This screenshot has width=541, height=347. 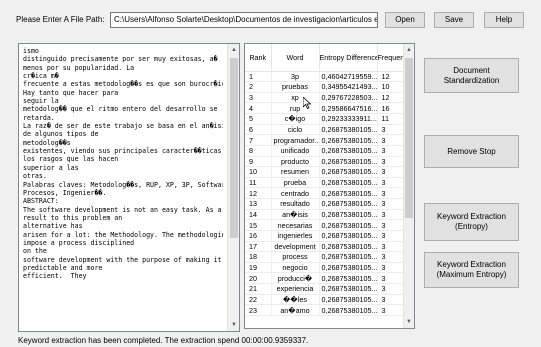 I want to click on word-cell: ciclo, so click(x=295, y=130).